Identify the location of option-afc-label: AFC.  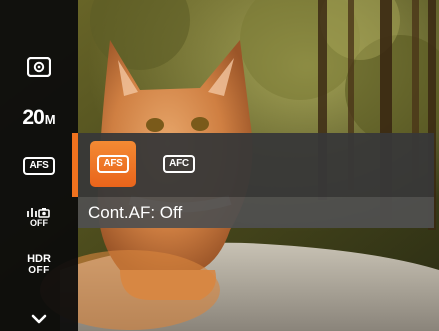
(179, 164).